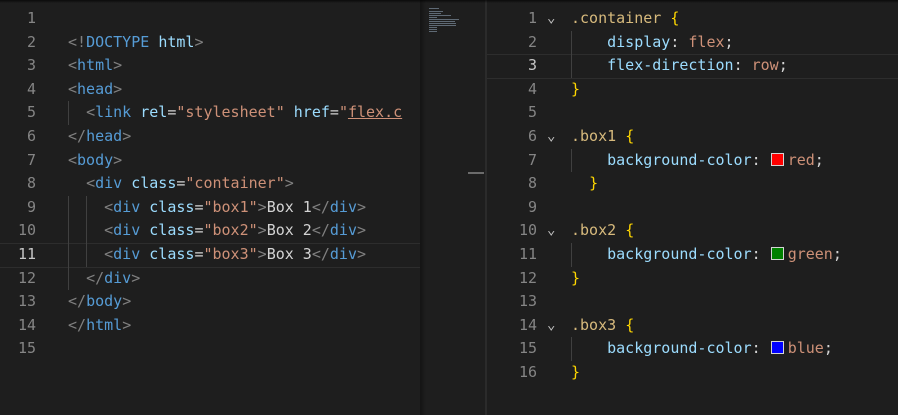 Image resolution: width=898 pixels, height=415 pixels. Describe the element at coordinates (235, 113) in the screenshot. I see `code-text: <link rel="stylesheet" href="flex.c` at that location.